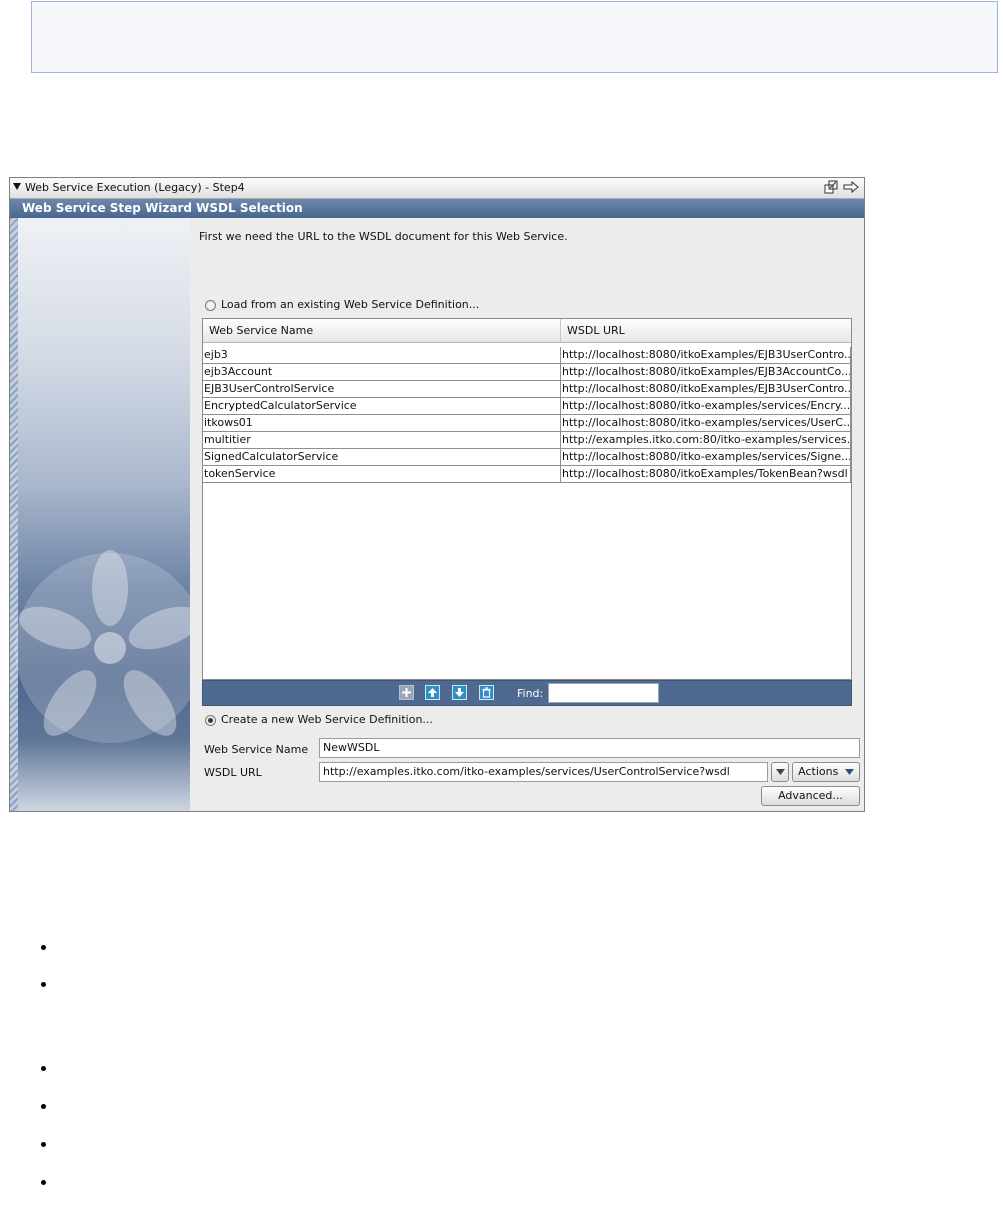 This screenshot has height=1212, width=1003. I want to click on arrow-up-icon, so click(432, 692).